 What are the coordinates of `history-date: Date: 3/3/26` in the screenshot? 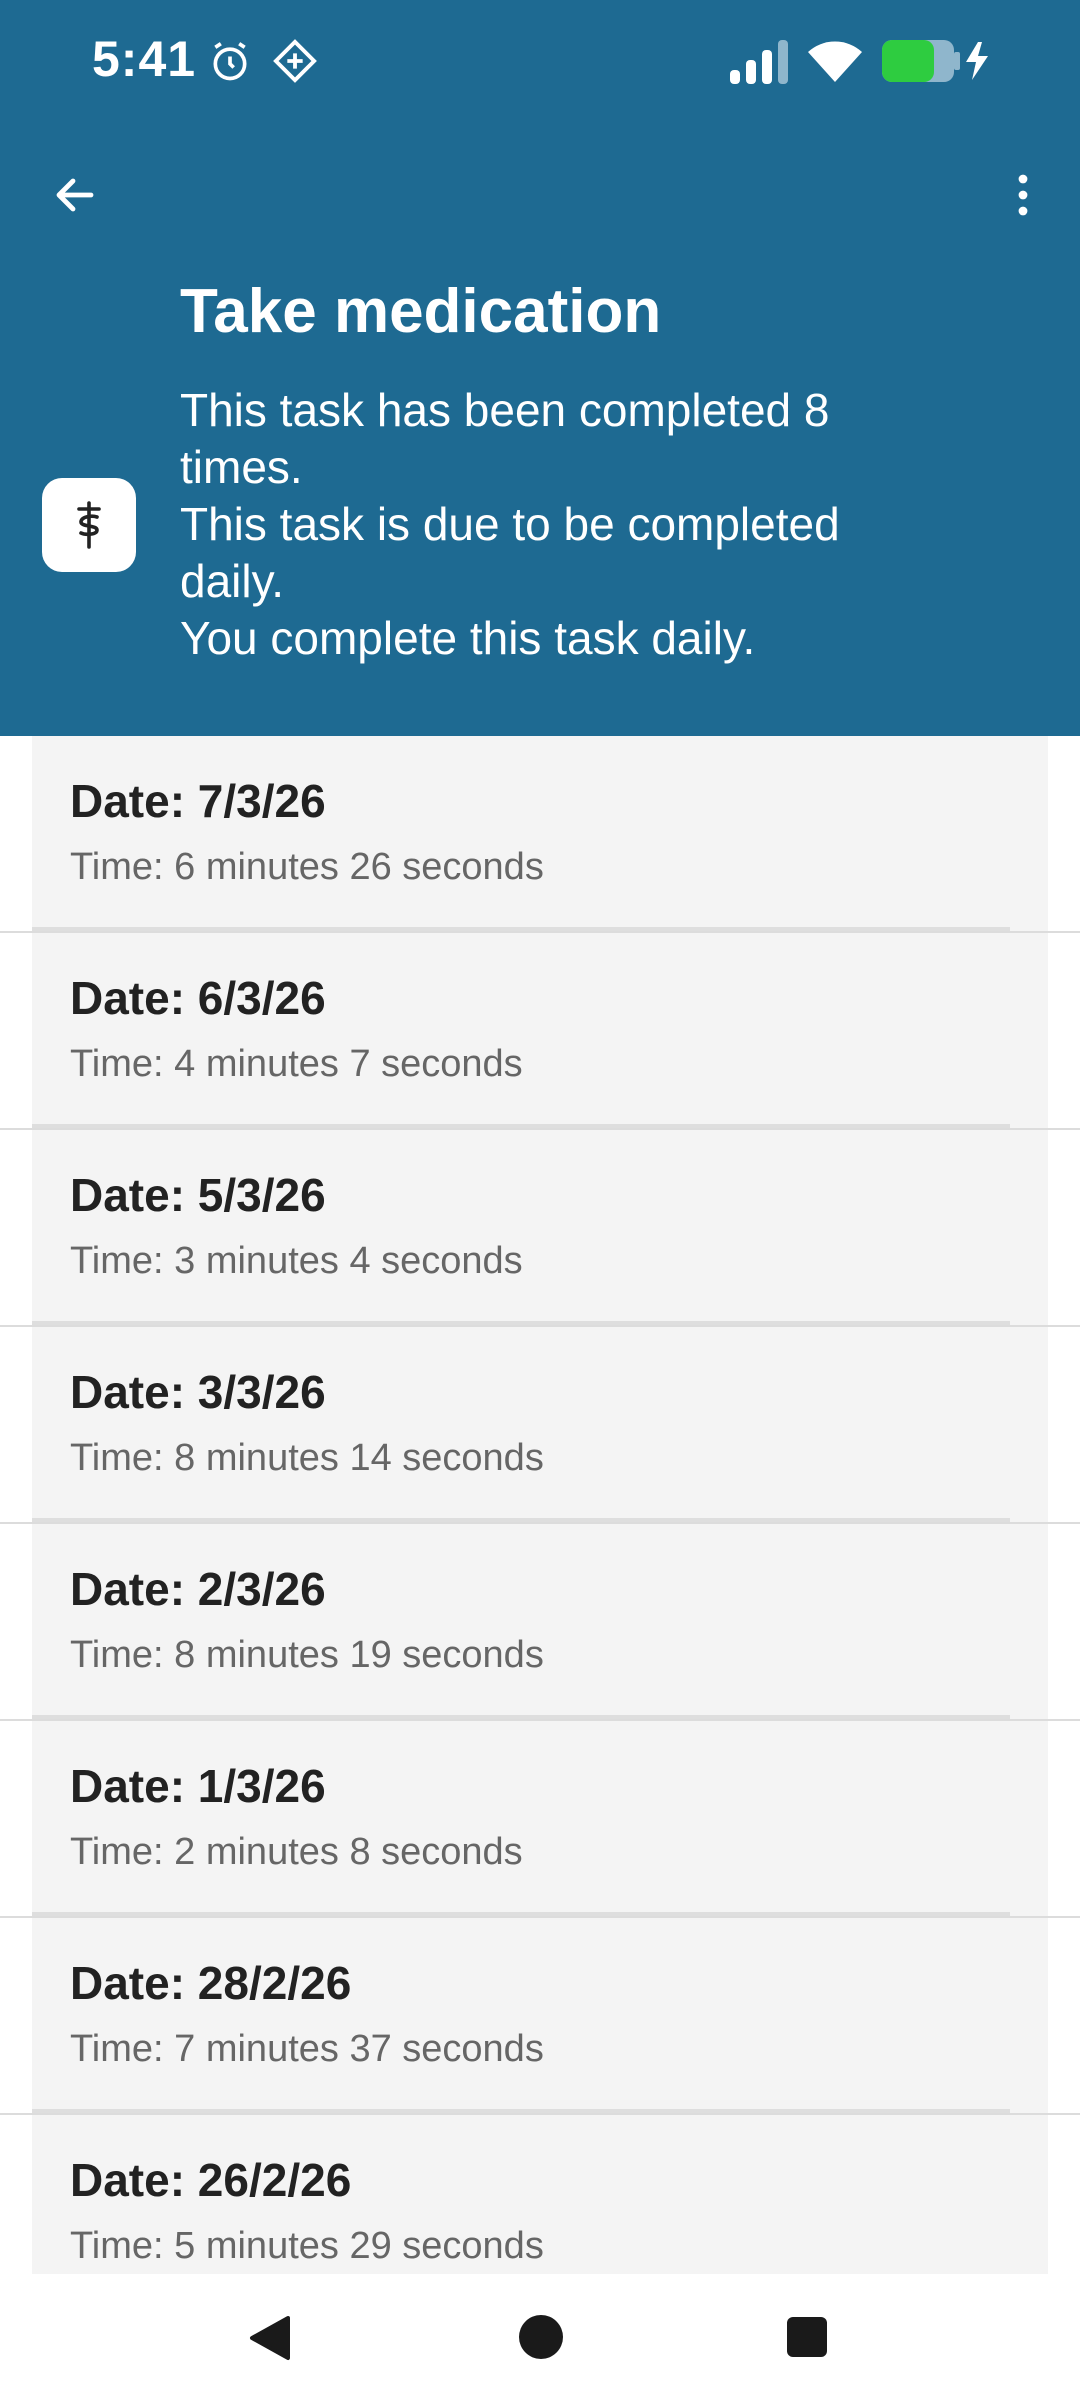 It's located at (198, 1392).